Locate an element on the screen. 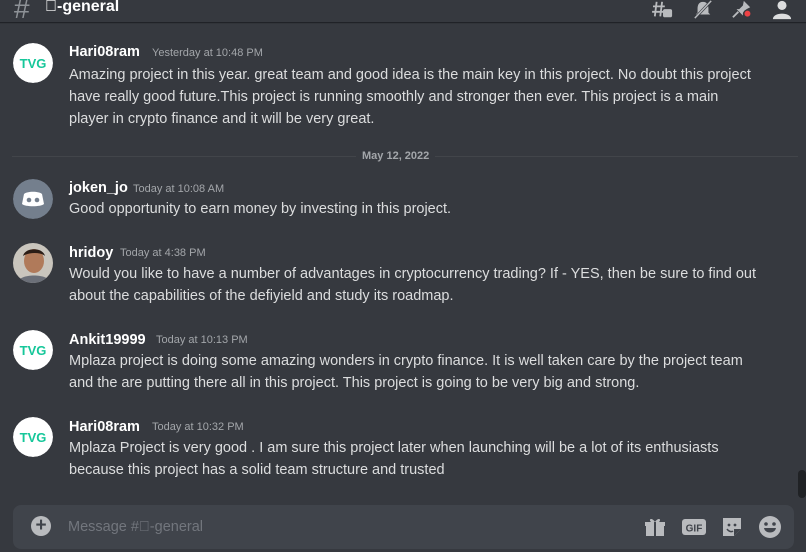  scrollbar-thumb is located at coordinates (802, 484).